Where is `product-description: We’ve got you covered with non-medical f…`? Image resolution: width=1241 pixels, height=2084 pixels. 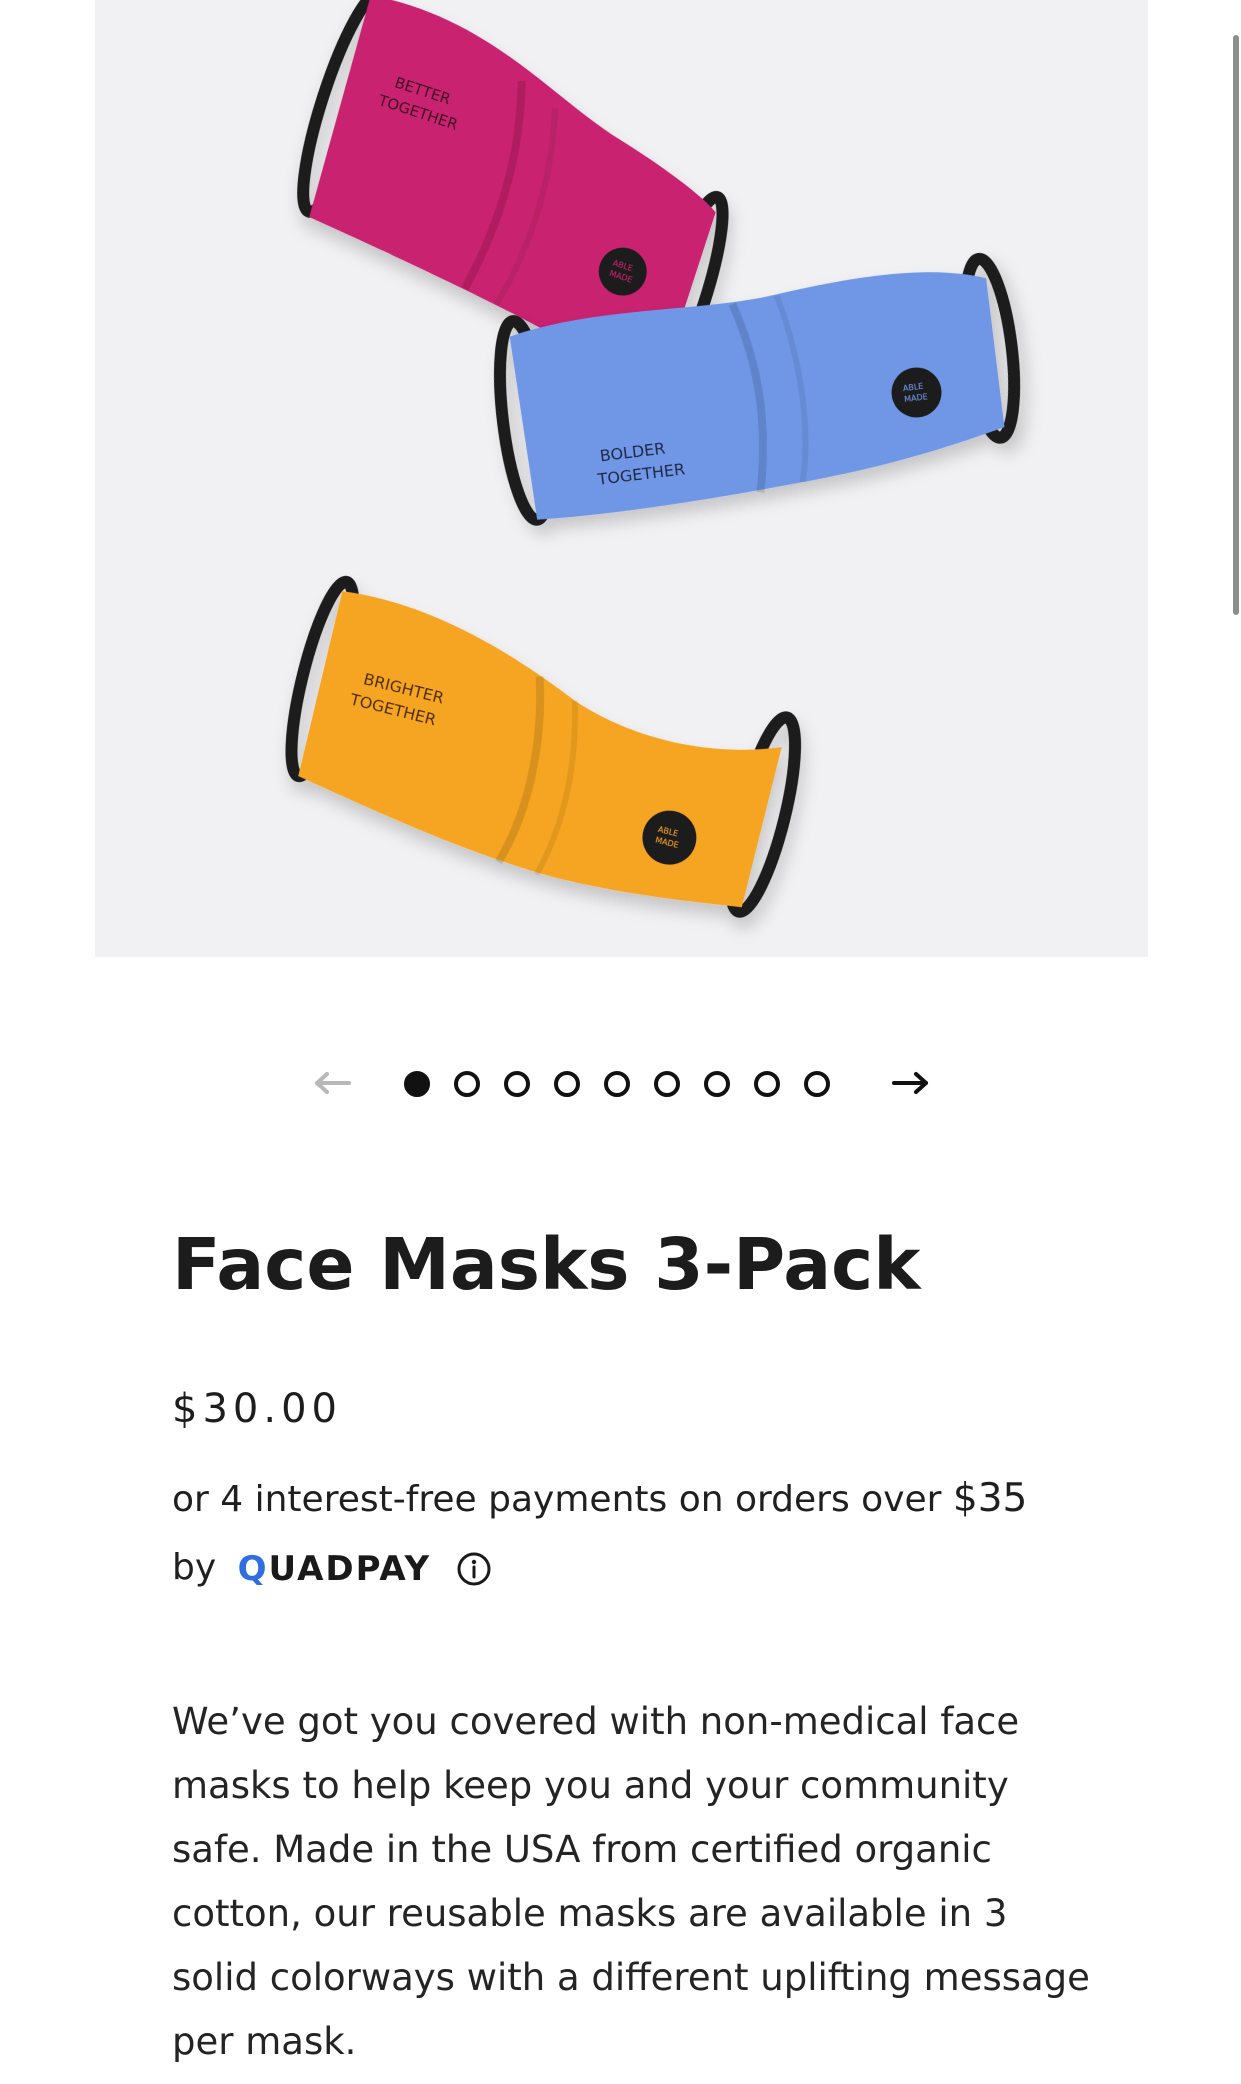
product-description: We’ve got you covered with non-medical f… is located at coordinates (631, 1881).